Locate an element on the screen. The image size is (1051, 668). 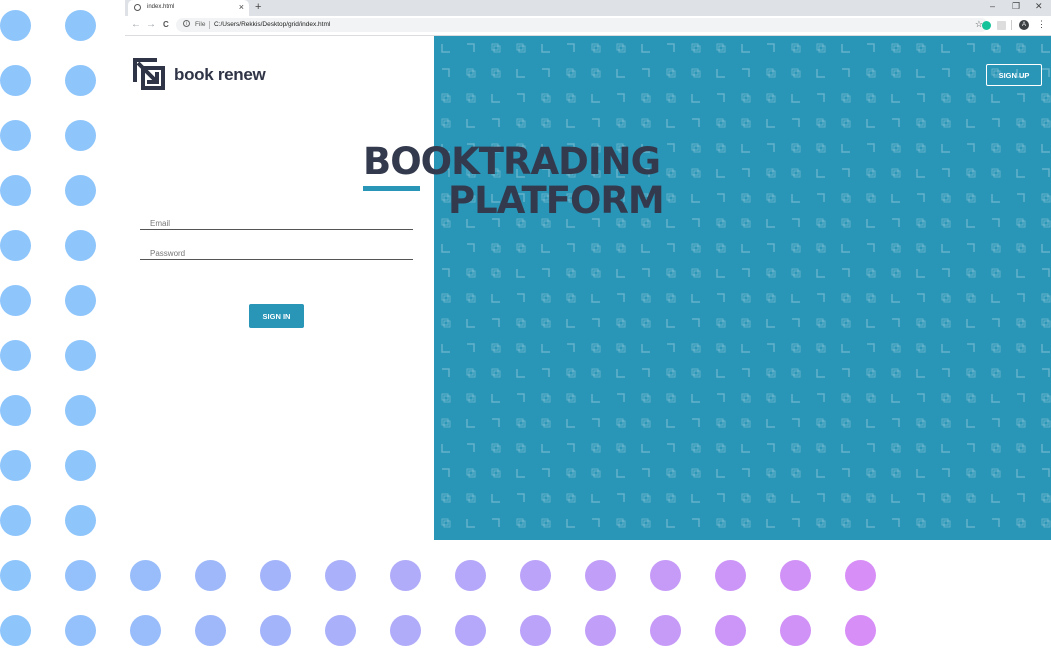
browser-tab: index.html × is located at coordinates (188, 8).